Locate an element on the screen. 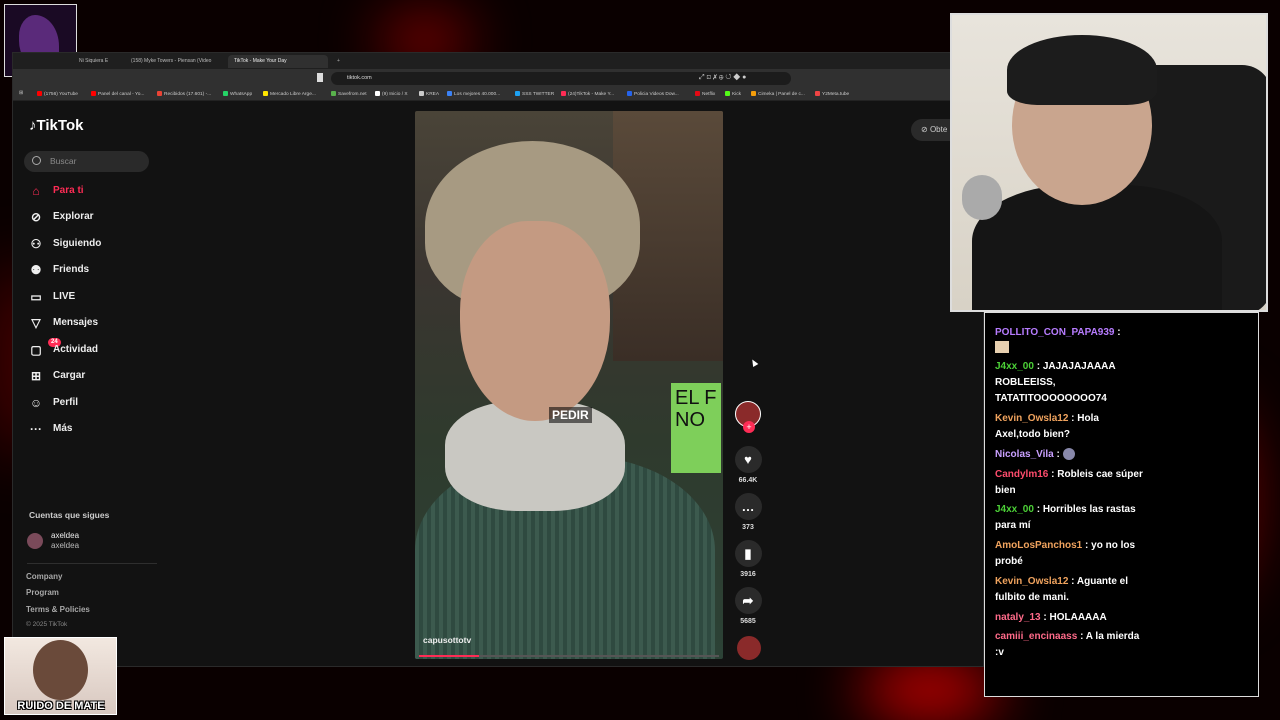 Image resolution: width=1280 pixels, height=720 pixels. video-caption: PEDIR is located at coordinates (570, 415).